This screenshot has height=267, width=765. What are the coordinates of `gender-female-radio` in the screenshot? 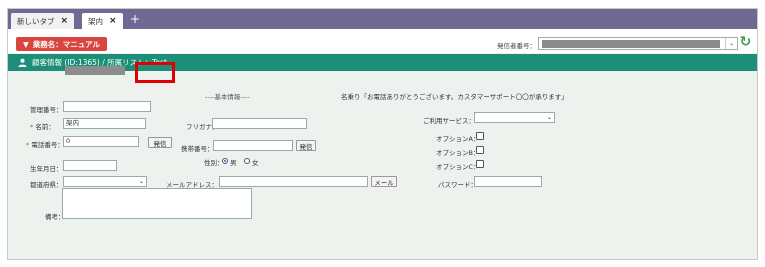 It's located at (247, 161).